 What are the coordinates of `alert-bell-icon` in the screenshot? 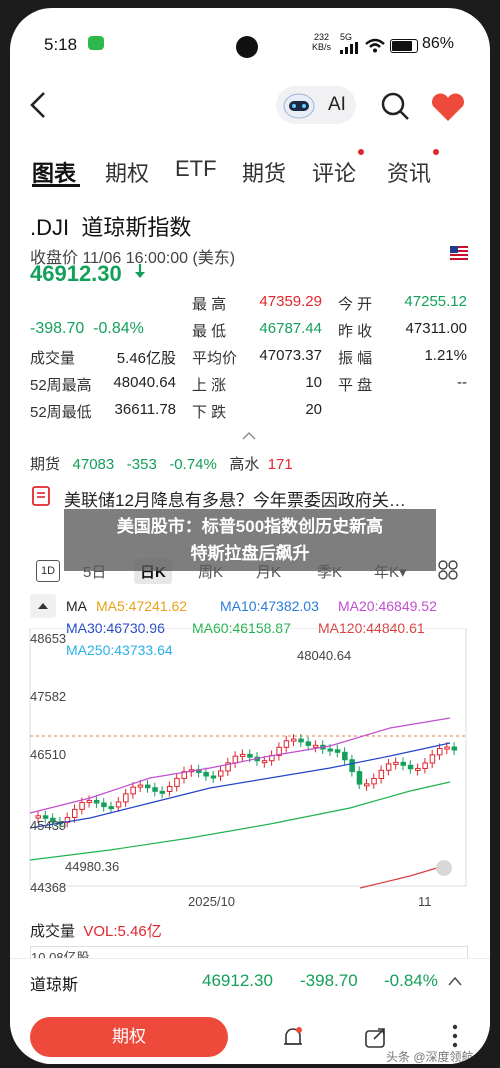 It's located at (293, 1040).